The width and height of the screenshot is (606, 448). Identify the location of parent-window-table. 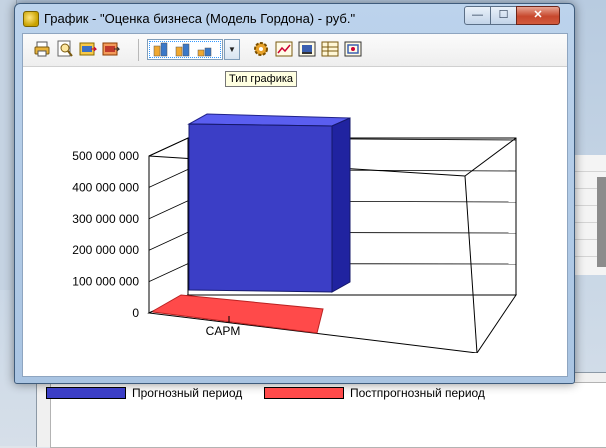
(589, 215).